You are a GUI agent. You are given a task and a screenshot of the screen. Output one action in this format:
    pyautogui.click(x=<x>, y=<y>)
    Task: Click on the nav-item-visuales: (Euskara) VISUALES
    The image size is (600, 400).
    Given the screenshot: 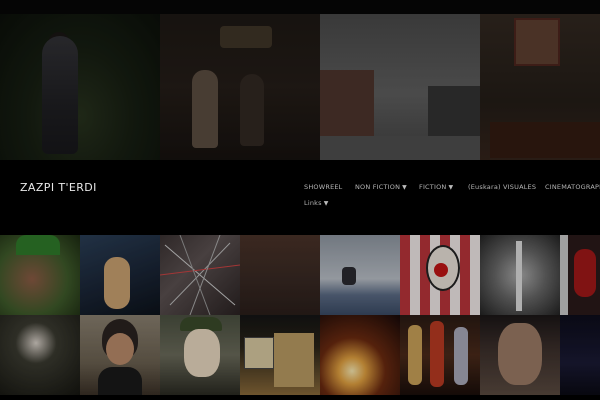 What is the action you would take?
    pyautogui.click(x=502, y=187)
    